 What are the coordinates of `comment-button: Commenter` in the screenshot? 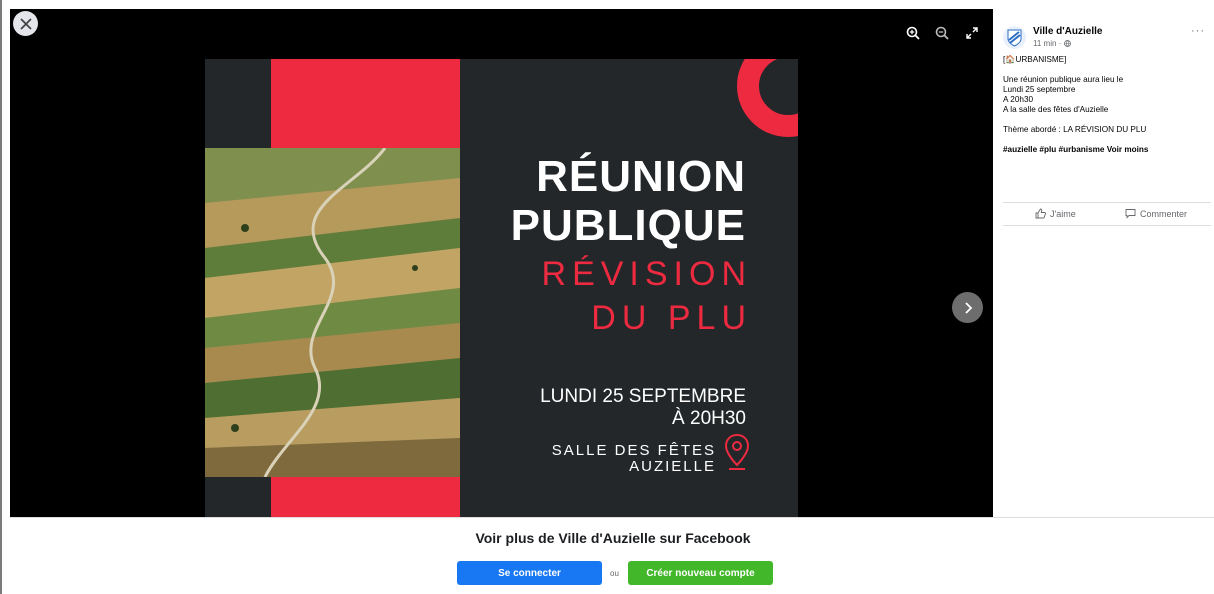 It's located at (1156, 213).